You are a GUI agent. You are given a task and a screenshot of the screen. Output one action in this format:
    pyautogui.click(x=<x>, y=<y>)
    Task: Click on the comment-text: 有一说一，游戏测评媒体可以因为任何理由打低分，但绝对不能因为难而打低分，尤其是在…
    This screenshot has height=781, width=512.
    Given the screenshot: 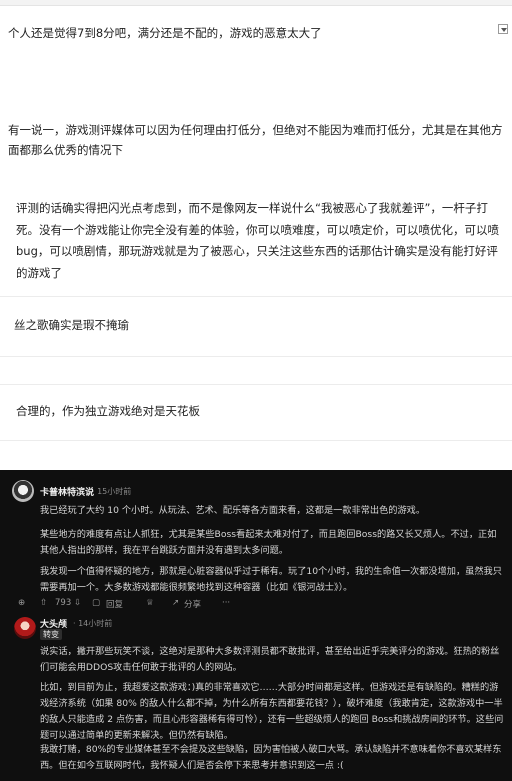 What is the action you would take?
    pyautogui.click(x=255, y=140)
    